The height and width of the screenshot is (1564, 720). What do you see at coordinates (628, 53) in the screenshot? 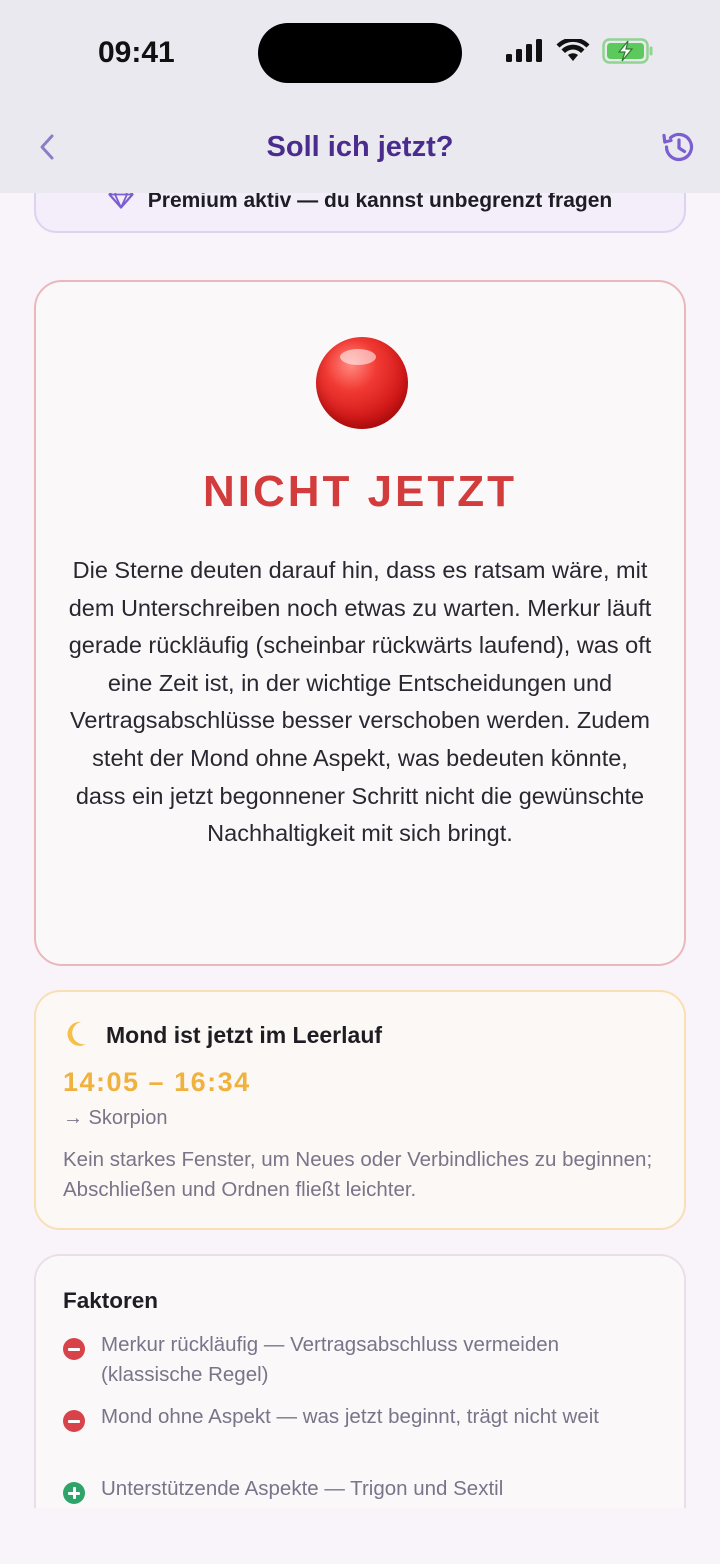
I see `battery-charging-icon` at bounding box center [628, 53].